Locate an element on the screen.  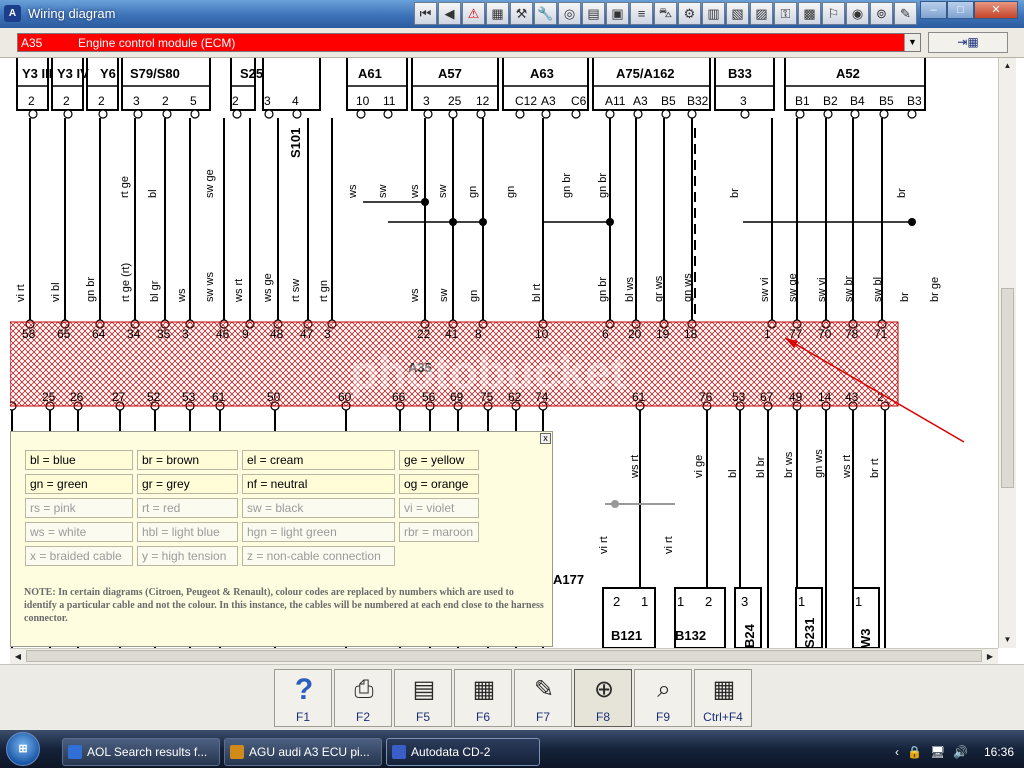
window-title: Wiring diagram is located at coordinates (72, 13).